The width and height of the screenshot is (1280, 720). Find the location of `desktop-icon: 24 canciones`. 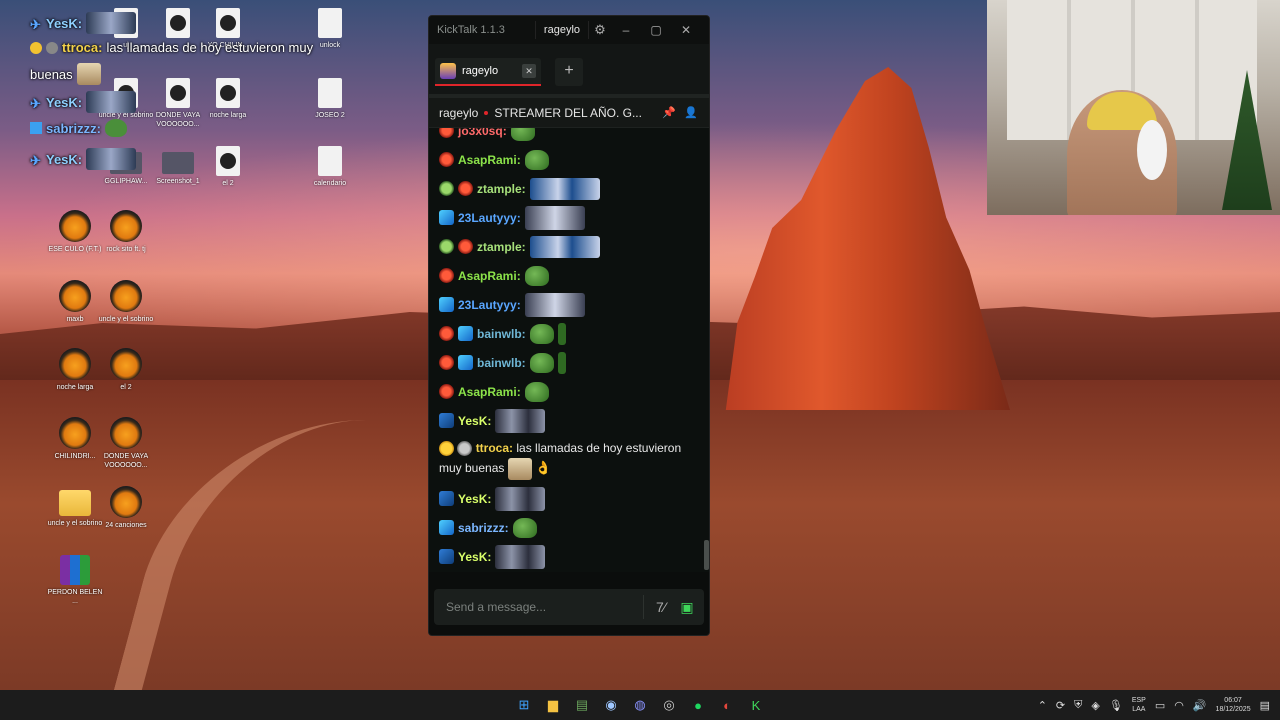

desktop-icon: 24 canciones is located at coordinates (126, 508).